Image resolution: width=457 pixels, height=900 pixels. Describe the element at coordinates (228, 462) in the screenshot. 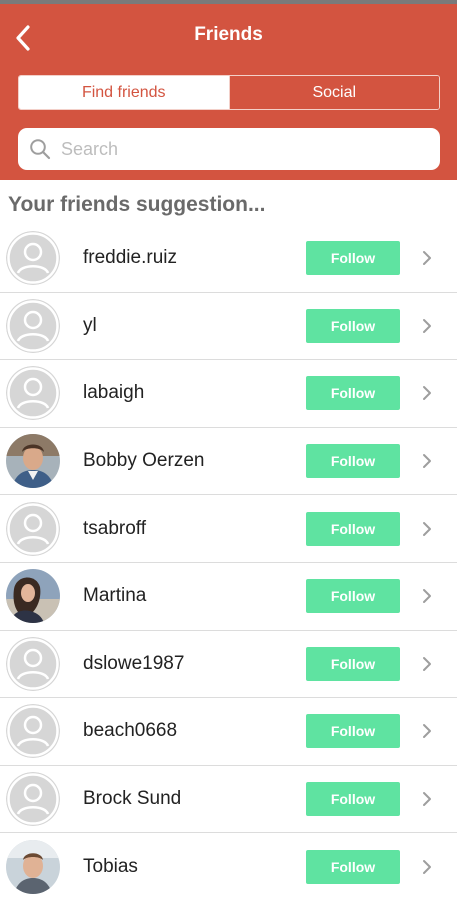

I see `list-item: Bobby Oerzen Follow` at that location.